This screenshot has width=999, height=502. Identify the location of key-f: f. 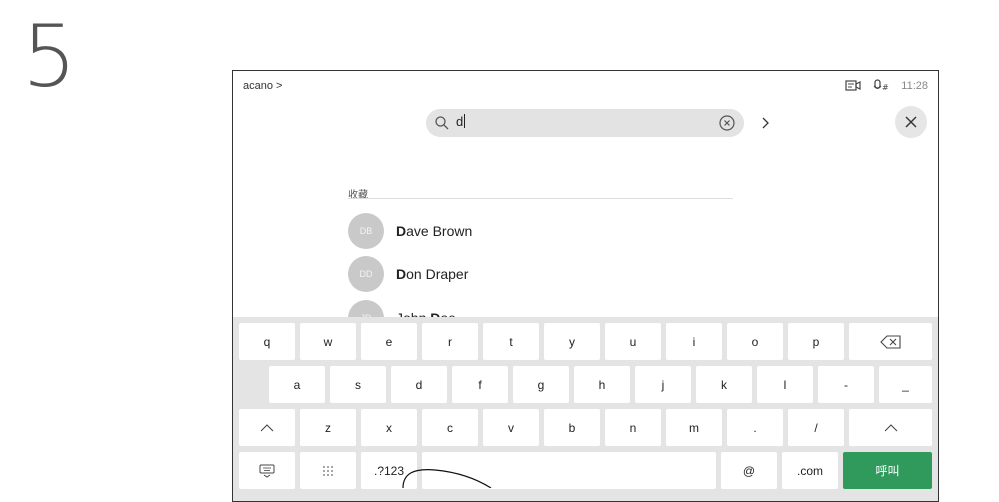
(480, 384).